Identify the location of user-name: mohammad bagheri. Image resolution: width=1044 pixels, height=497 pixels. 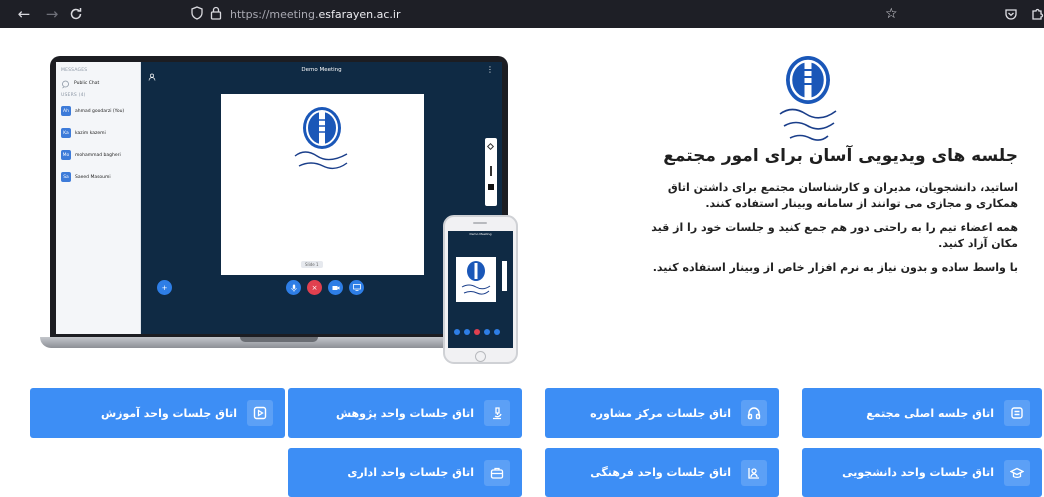
(98, 155).